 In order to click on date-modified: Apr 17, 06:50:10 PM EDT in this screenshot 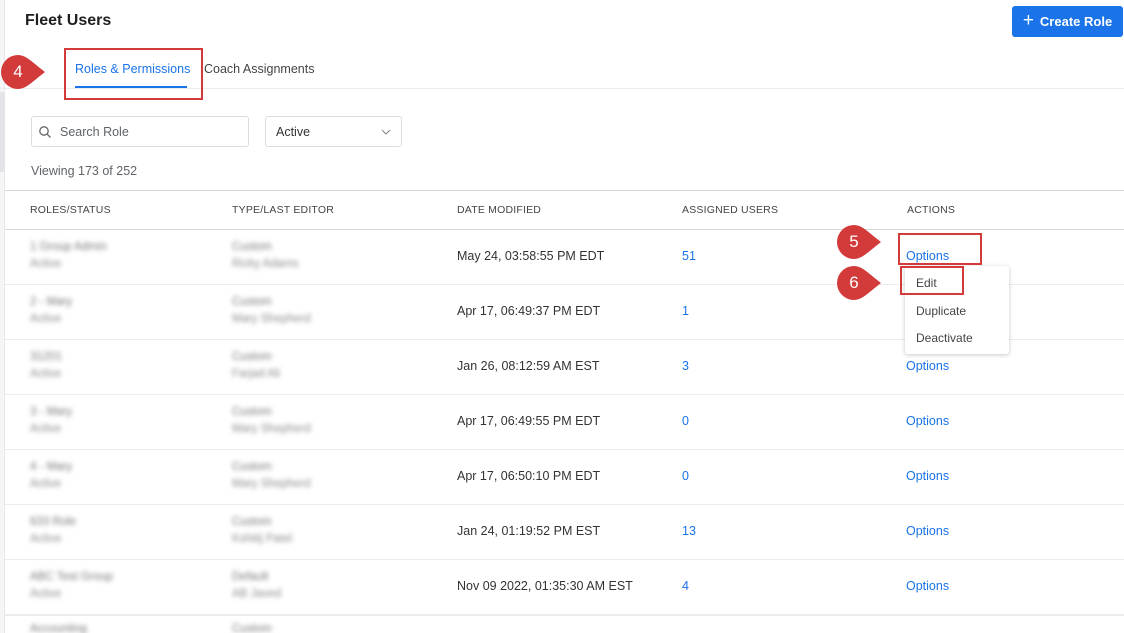, I will do `click(529, 476)`.